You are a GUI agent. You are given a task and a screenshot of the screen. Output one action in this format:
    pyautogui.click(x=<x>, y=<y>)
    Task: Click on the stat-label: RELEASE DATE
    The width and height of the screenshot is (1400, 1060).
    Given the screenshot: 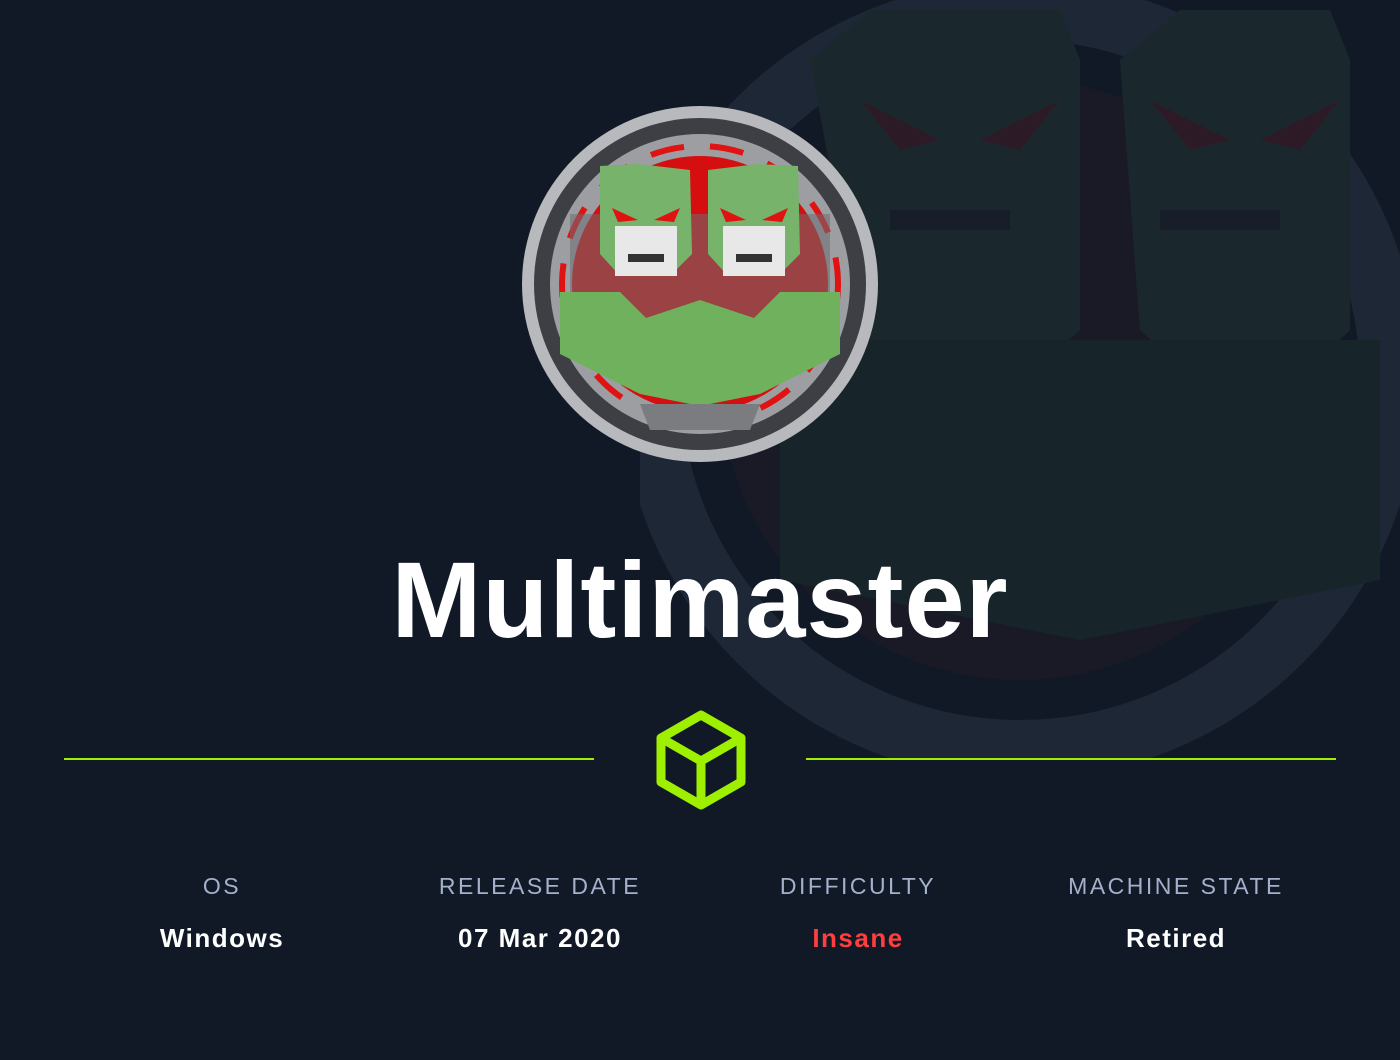 What is the action you would take?
    pyautogui.click(x=540, y=886)
    